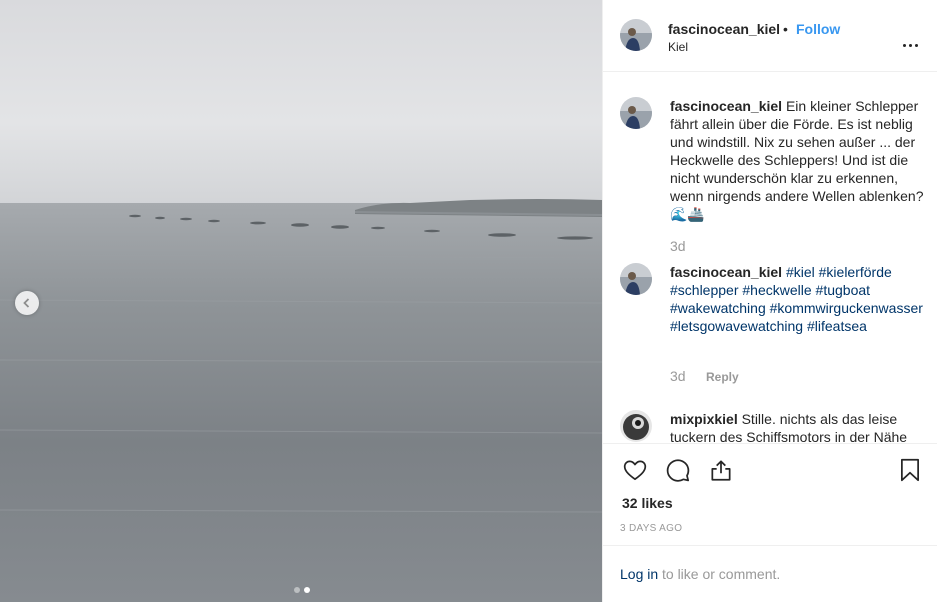 This screenshot has height=602, width=937. What do you see at coordinates (724, 29) in the screenshot?
I see `author-username: fascinocean_kiel` at bounding box center [724, 29].